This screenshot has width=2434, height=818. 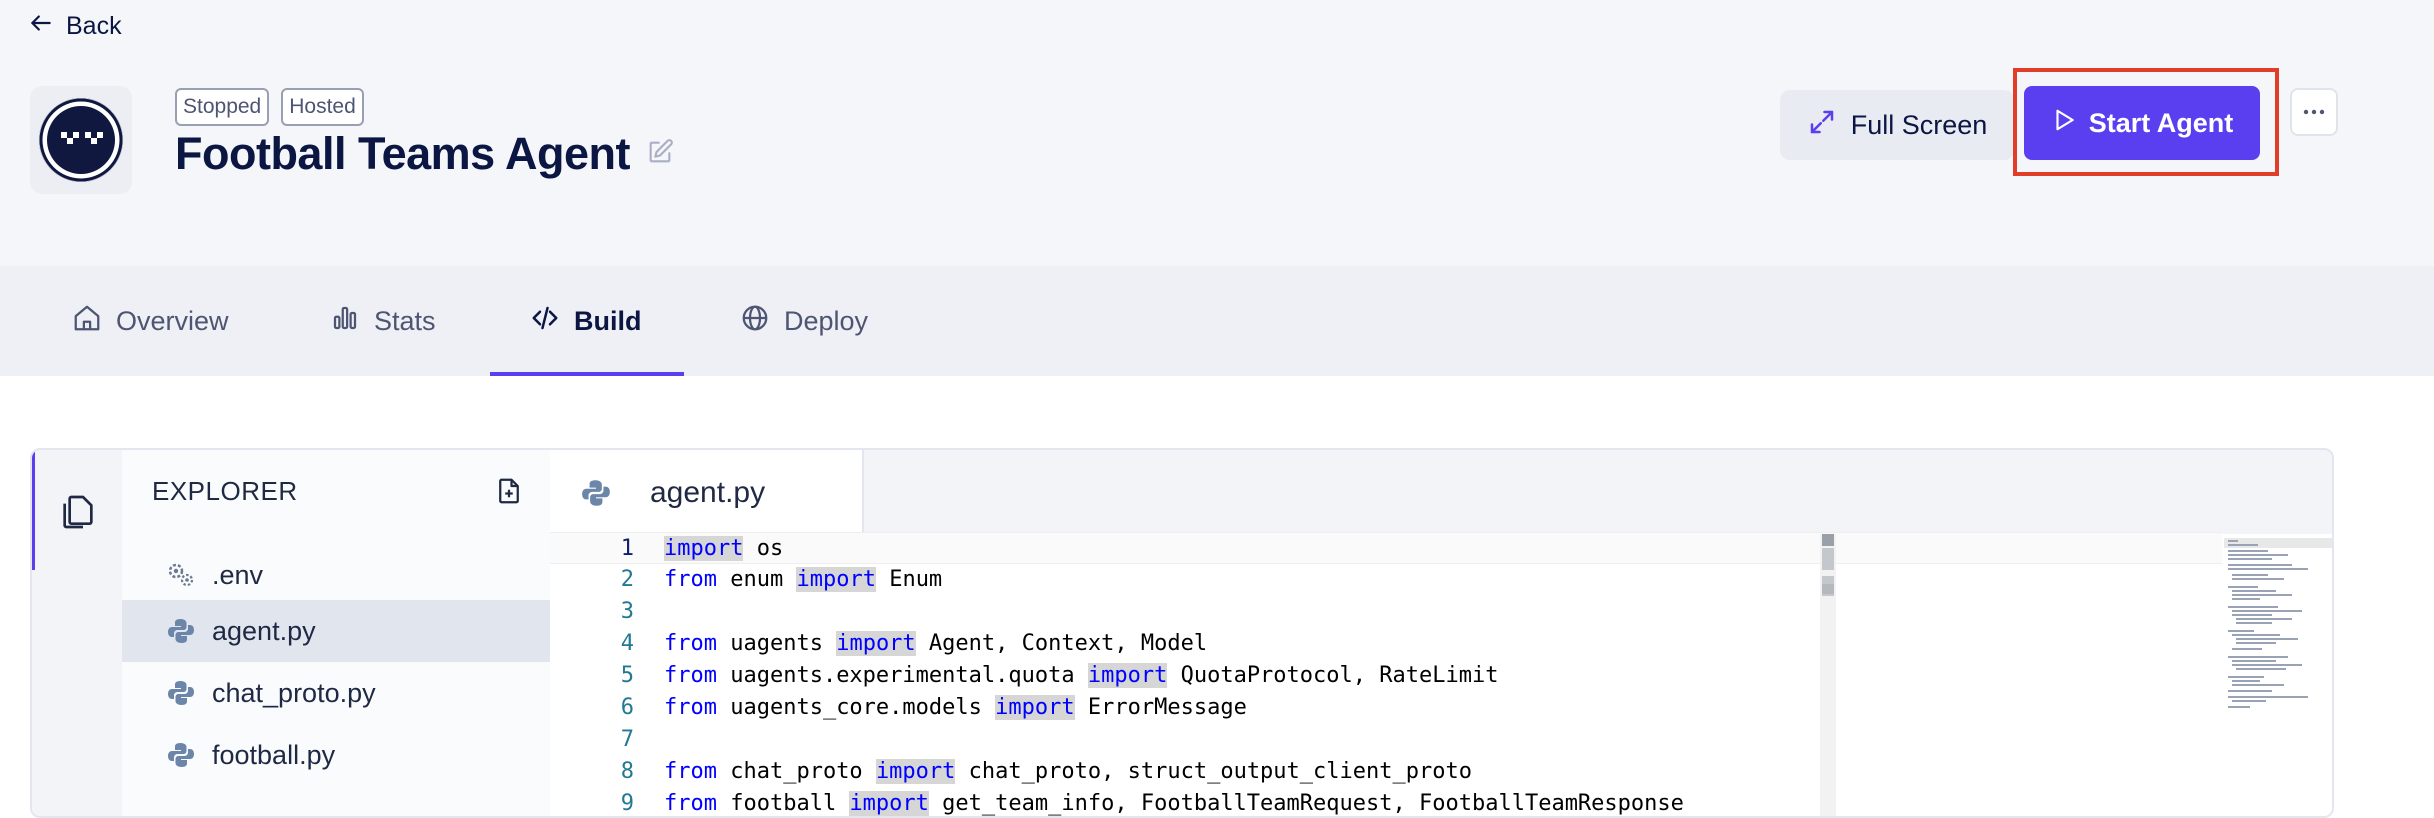 I want to click on more-options-button, so click(x=2314, y=112).